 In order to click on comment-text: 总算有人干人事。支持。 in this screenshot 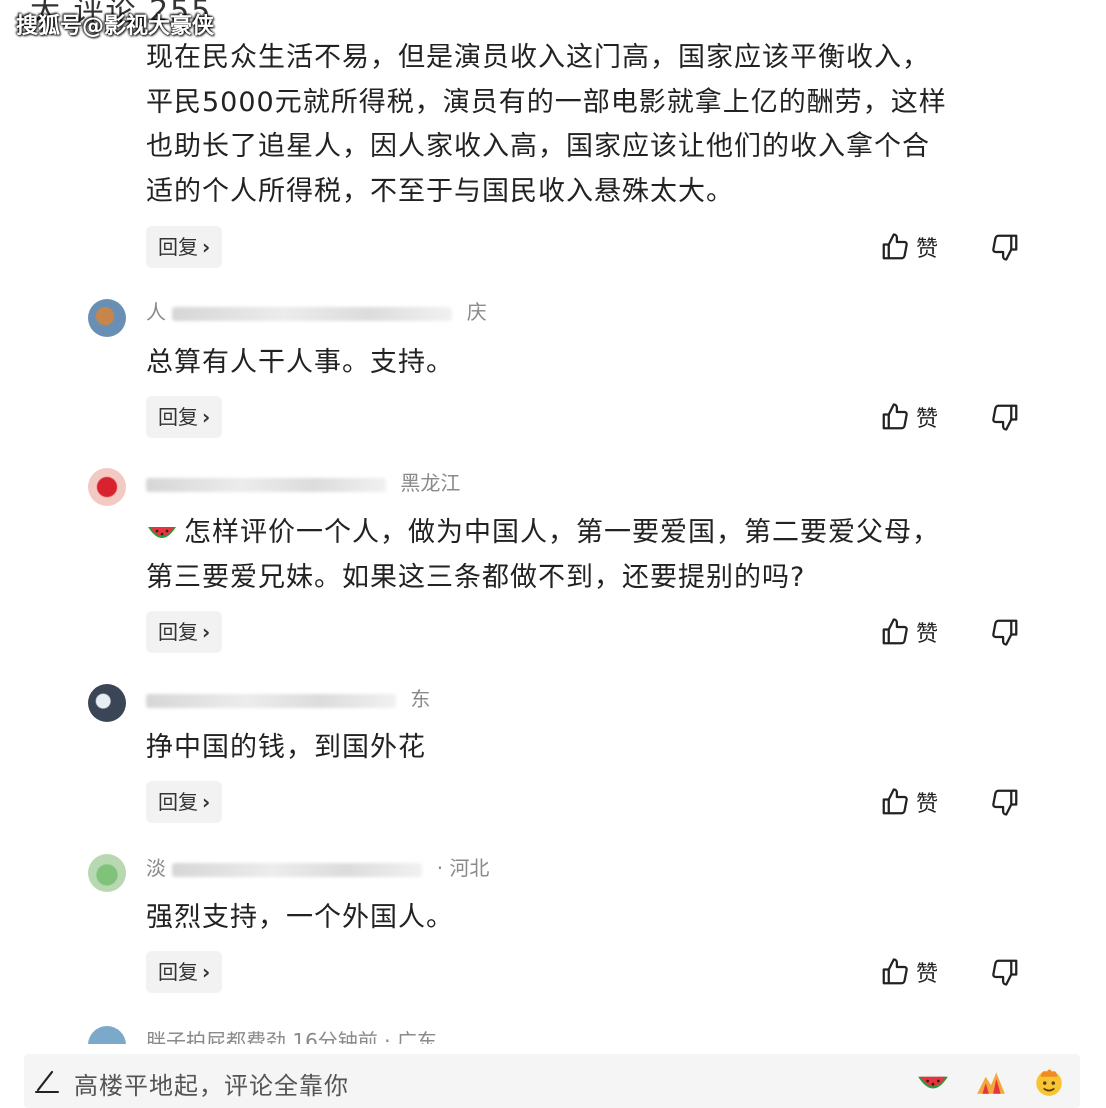, I will do `click(300, 362)`.